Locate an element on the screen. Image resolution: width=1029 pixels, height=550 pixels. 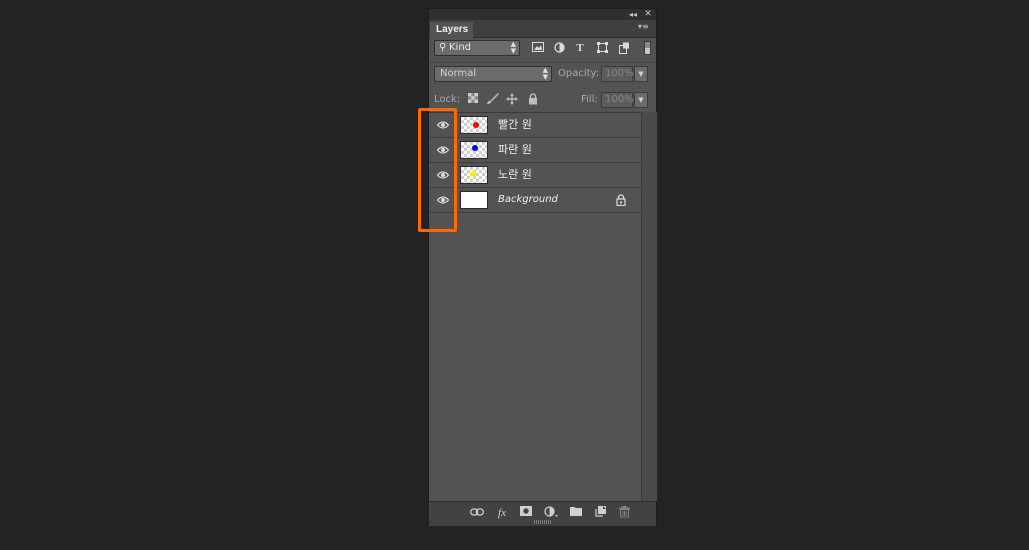
folder-icon is located at coordinates (576, 513).